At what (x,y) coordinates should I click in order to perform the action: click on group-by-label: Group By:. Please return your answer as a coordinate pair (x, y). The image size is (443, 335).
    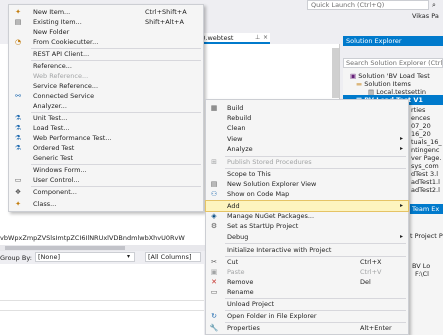
    Looking at the image, I should click on (16, 258).